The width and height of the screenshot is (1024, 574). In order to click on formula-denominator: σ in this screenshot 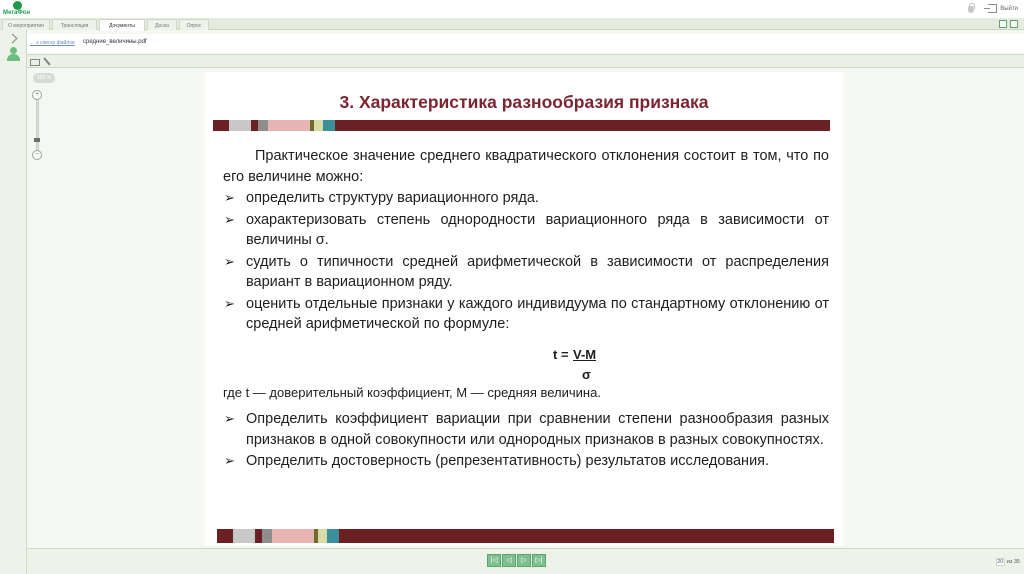, I will do `click(586, 374)`.